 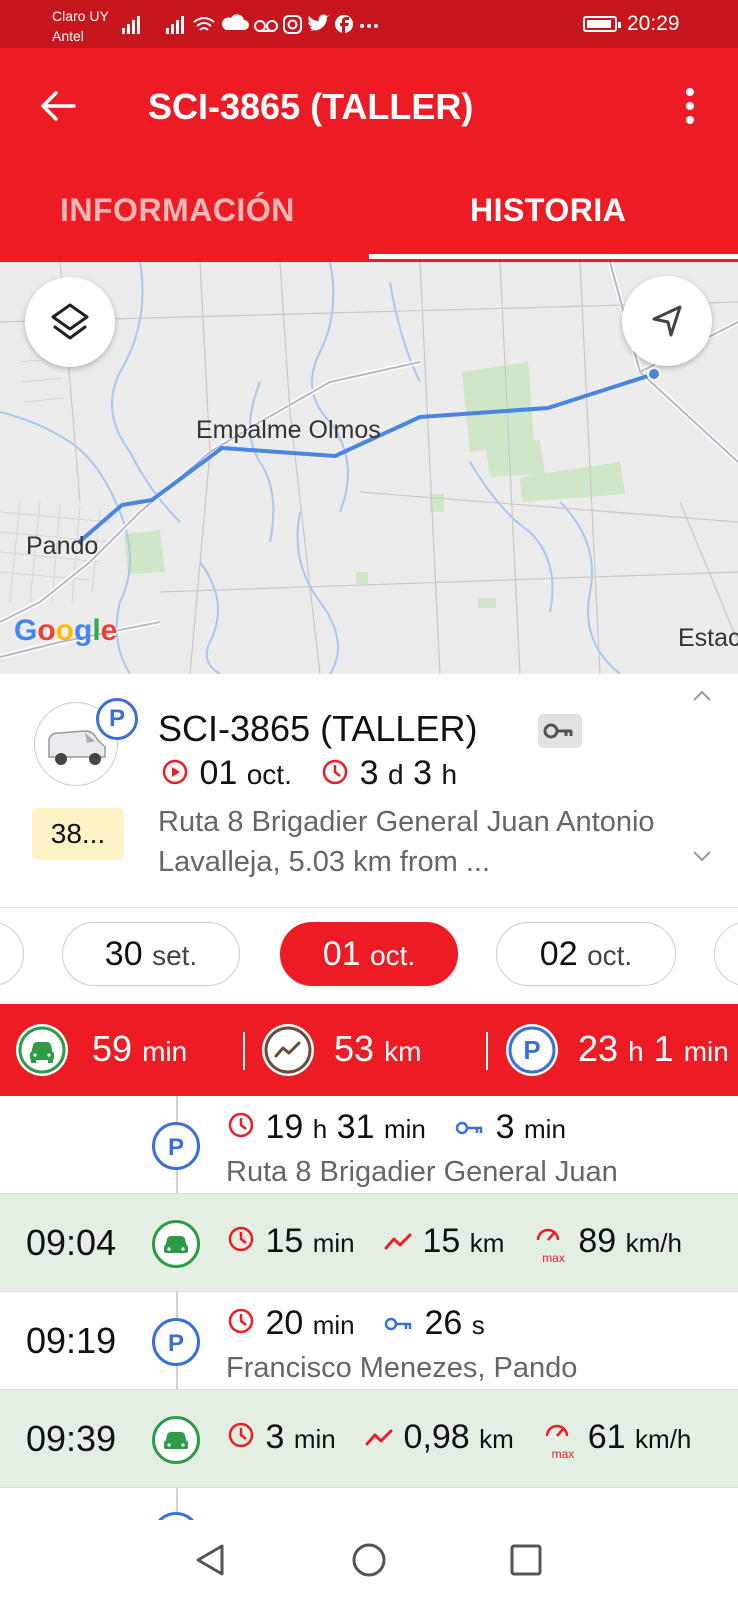 I want to click on system-nav-icons, so click(x=369, y=1560).